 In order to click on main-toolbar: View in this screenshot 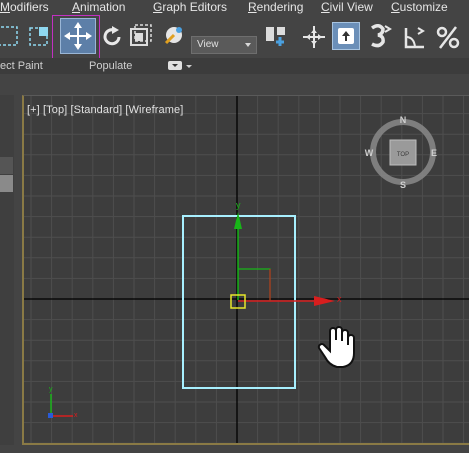, I will do `click(234, 37)`.